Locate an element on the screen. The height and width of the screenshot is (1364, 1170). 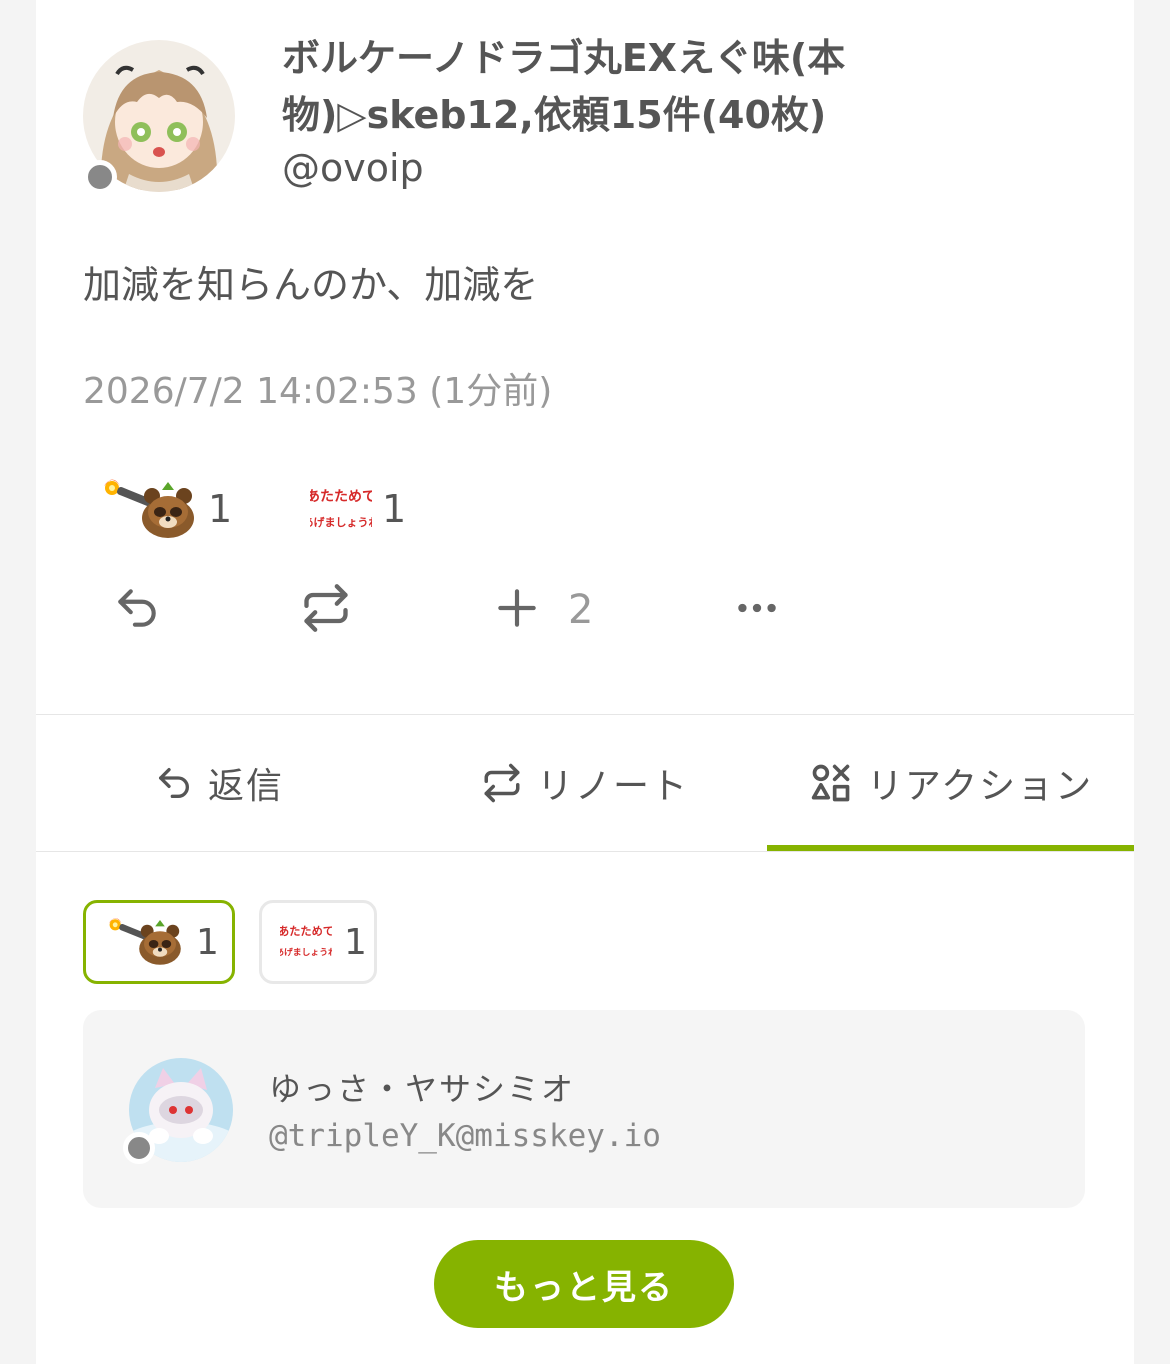
note-text: 加減を知らんのか、加減を is located at coordinates (311, 285).